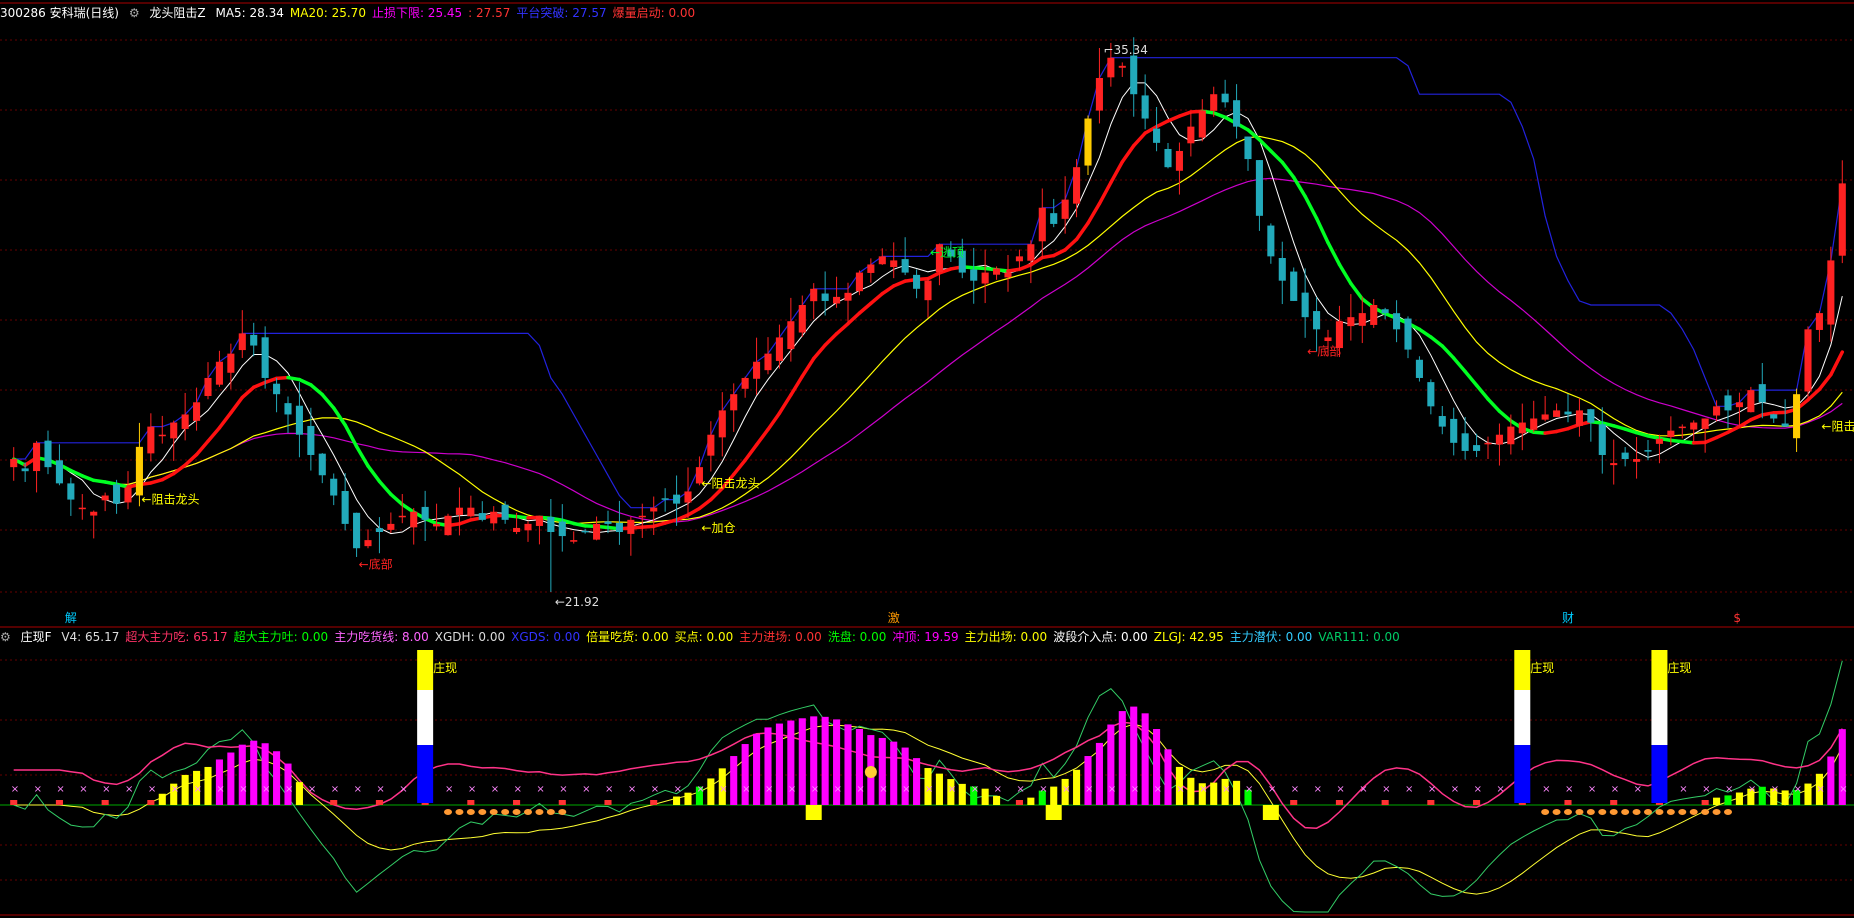 The height and width of the screenshot is (918, 1854). What do you see at coordinates (170, 500) in the screenshot?
I see `snipe-label-1: ←阻击龙头` at bounding box center [170, 500].